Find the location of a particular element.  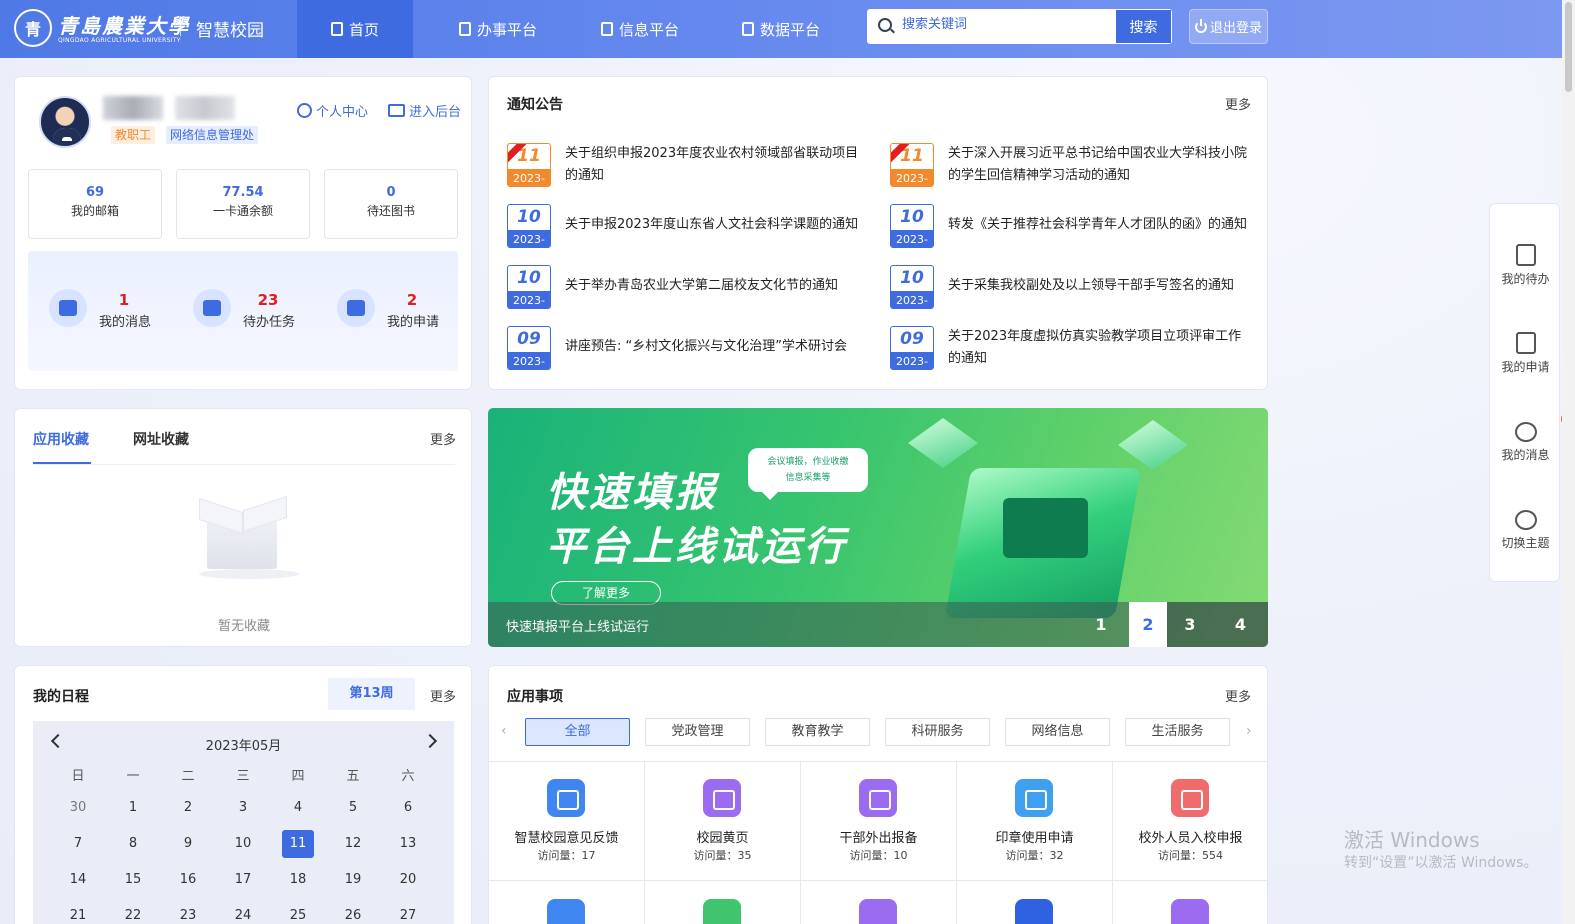

my-applications-item: 2 我的申请 is located at coordinates (392, 312).